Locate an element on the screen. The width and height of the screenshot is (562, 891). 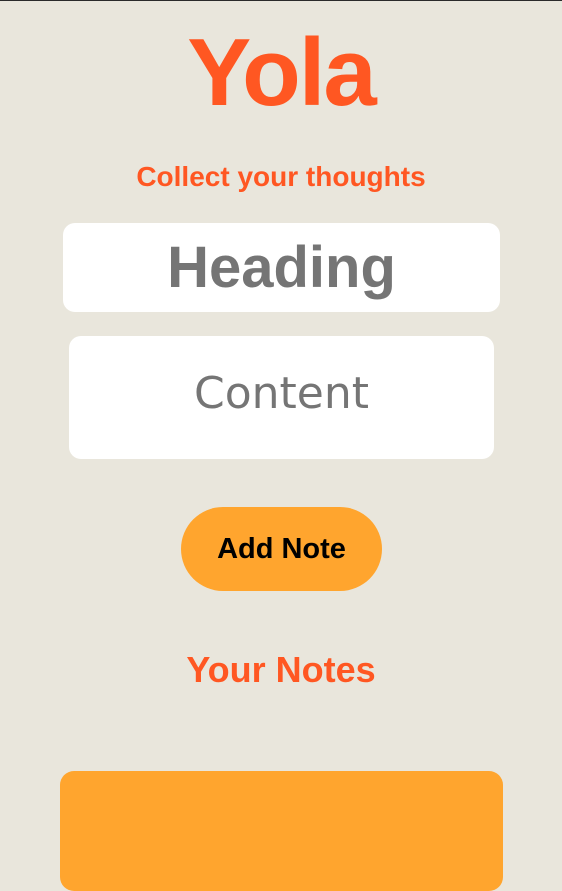
heading-input is located at coordinates (281, 267).